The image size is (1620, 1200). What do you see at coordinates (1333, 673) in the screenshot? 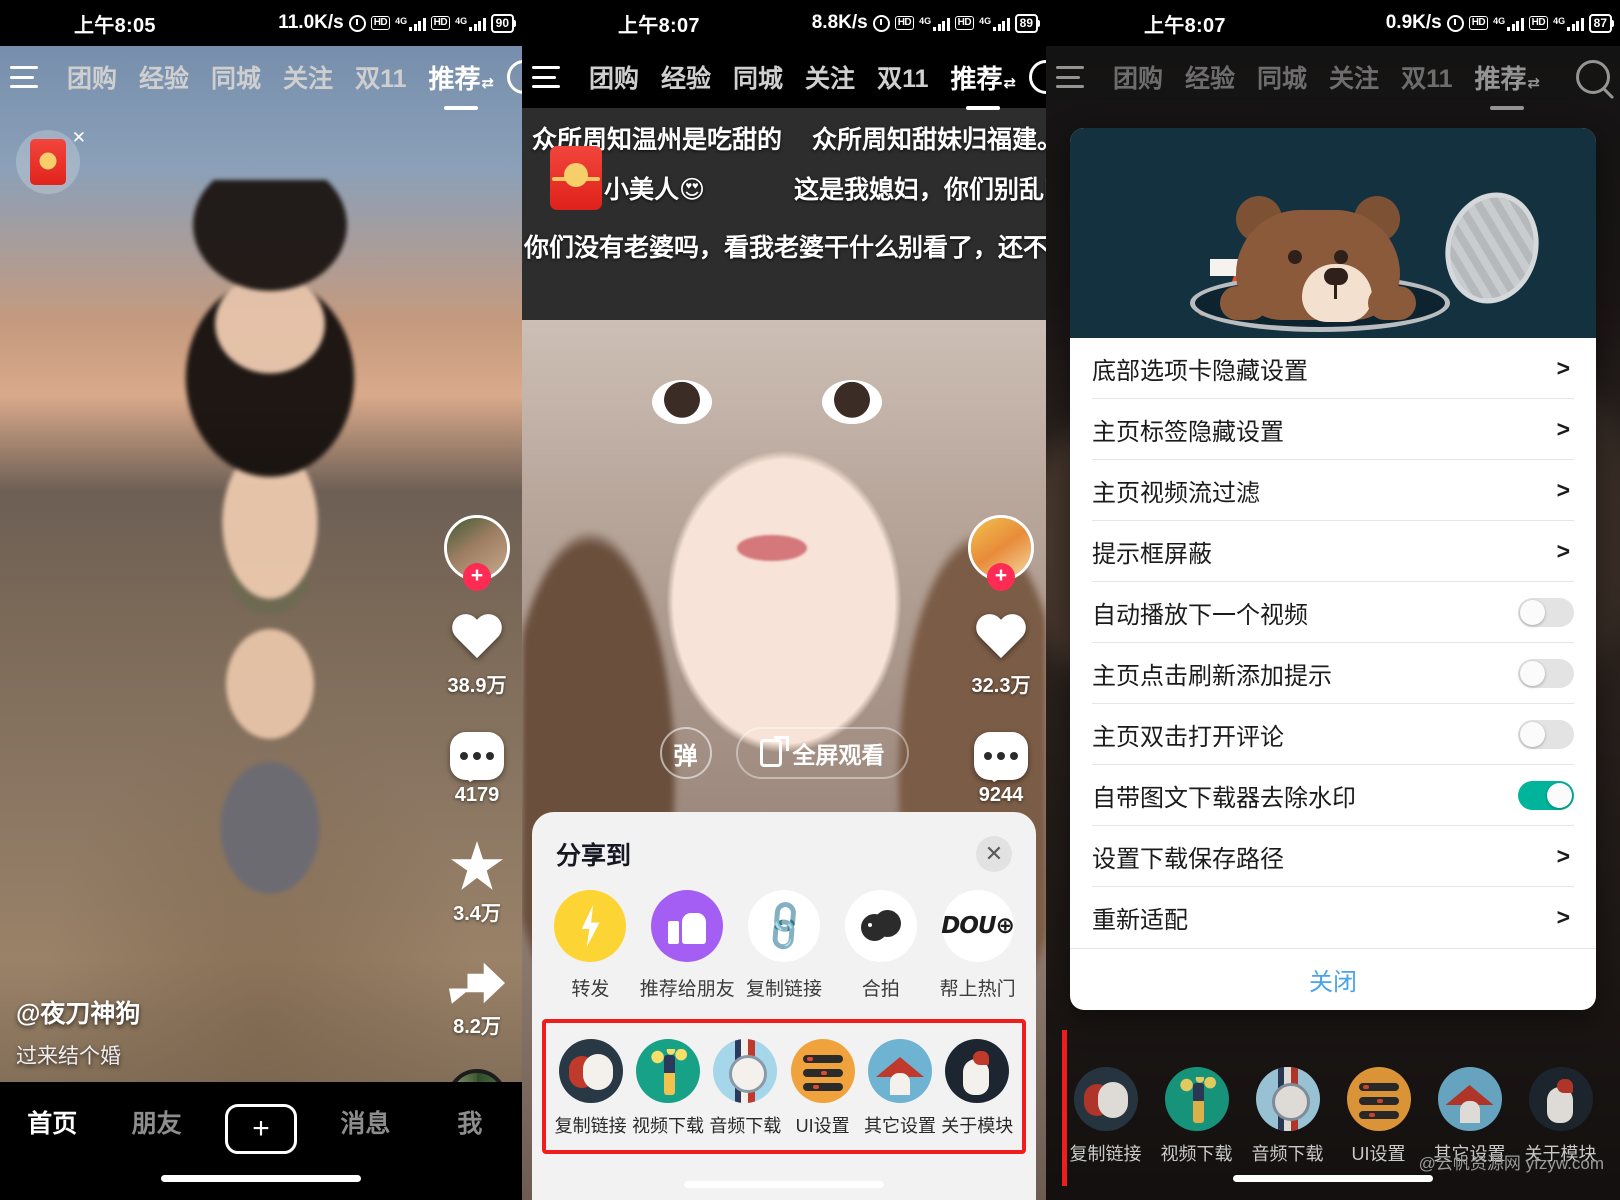
I see `settings-row-refresh-tip: 主页点击刷新添加提示` at bounding box center [1333, 673].